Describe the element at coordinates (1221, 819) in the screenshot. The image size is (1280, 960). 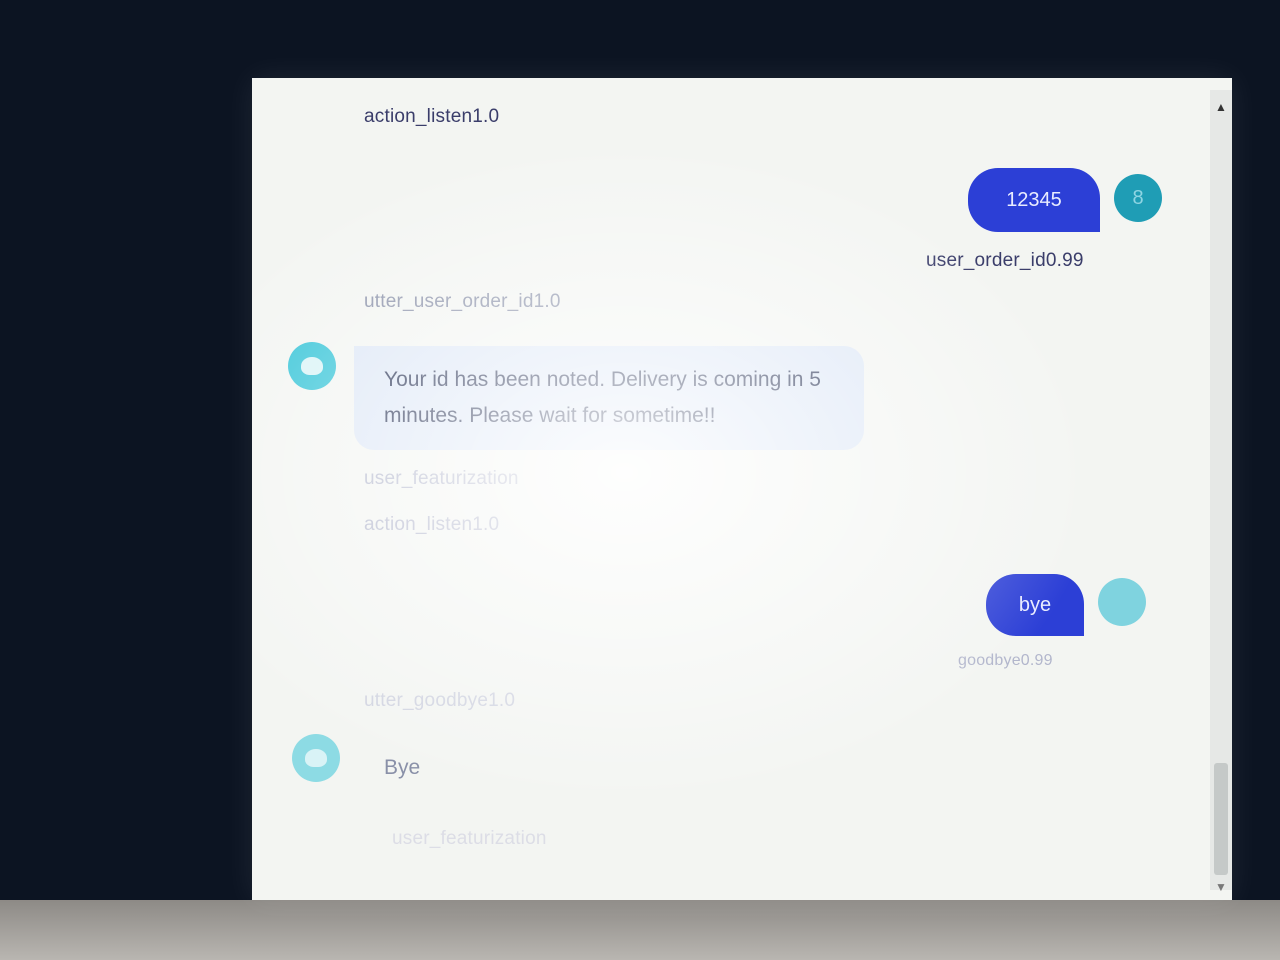
I see `scrollbar-thumb` at that location.